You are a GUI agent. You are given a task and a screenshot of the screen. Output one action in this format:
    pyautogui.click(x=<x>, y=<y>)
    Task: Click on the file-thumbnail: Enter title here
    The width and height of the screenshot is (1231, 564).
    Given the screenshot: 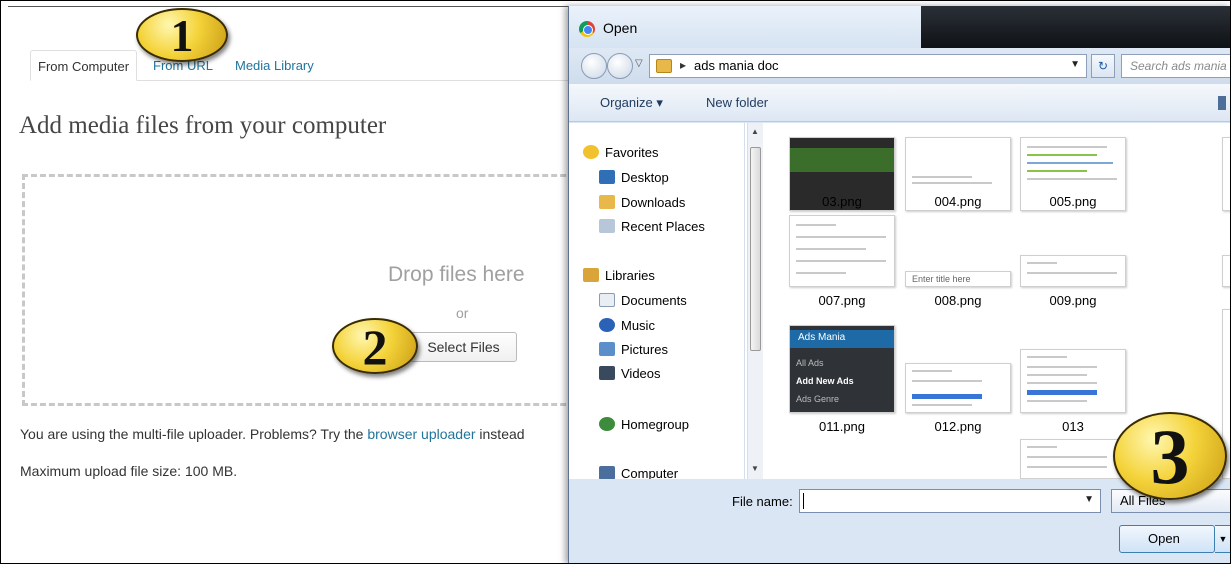 What is the action you would take?
    pyautogui.click(x=958, y=279)
    